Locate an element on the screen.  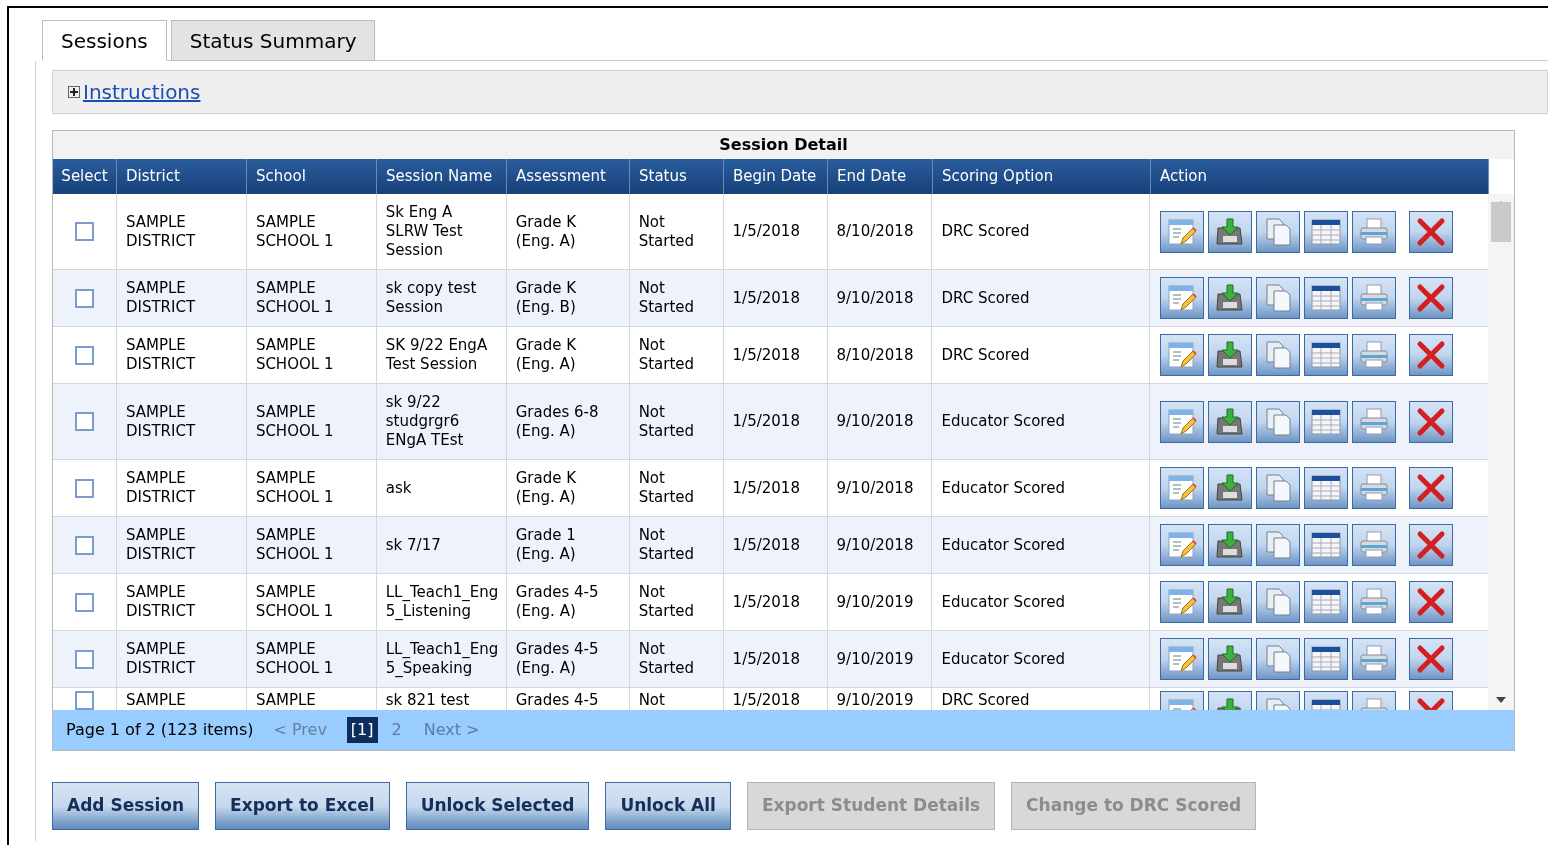
action-button: Add Session is located at coordinates (126, 806).